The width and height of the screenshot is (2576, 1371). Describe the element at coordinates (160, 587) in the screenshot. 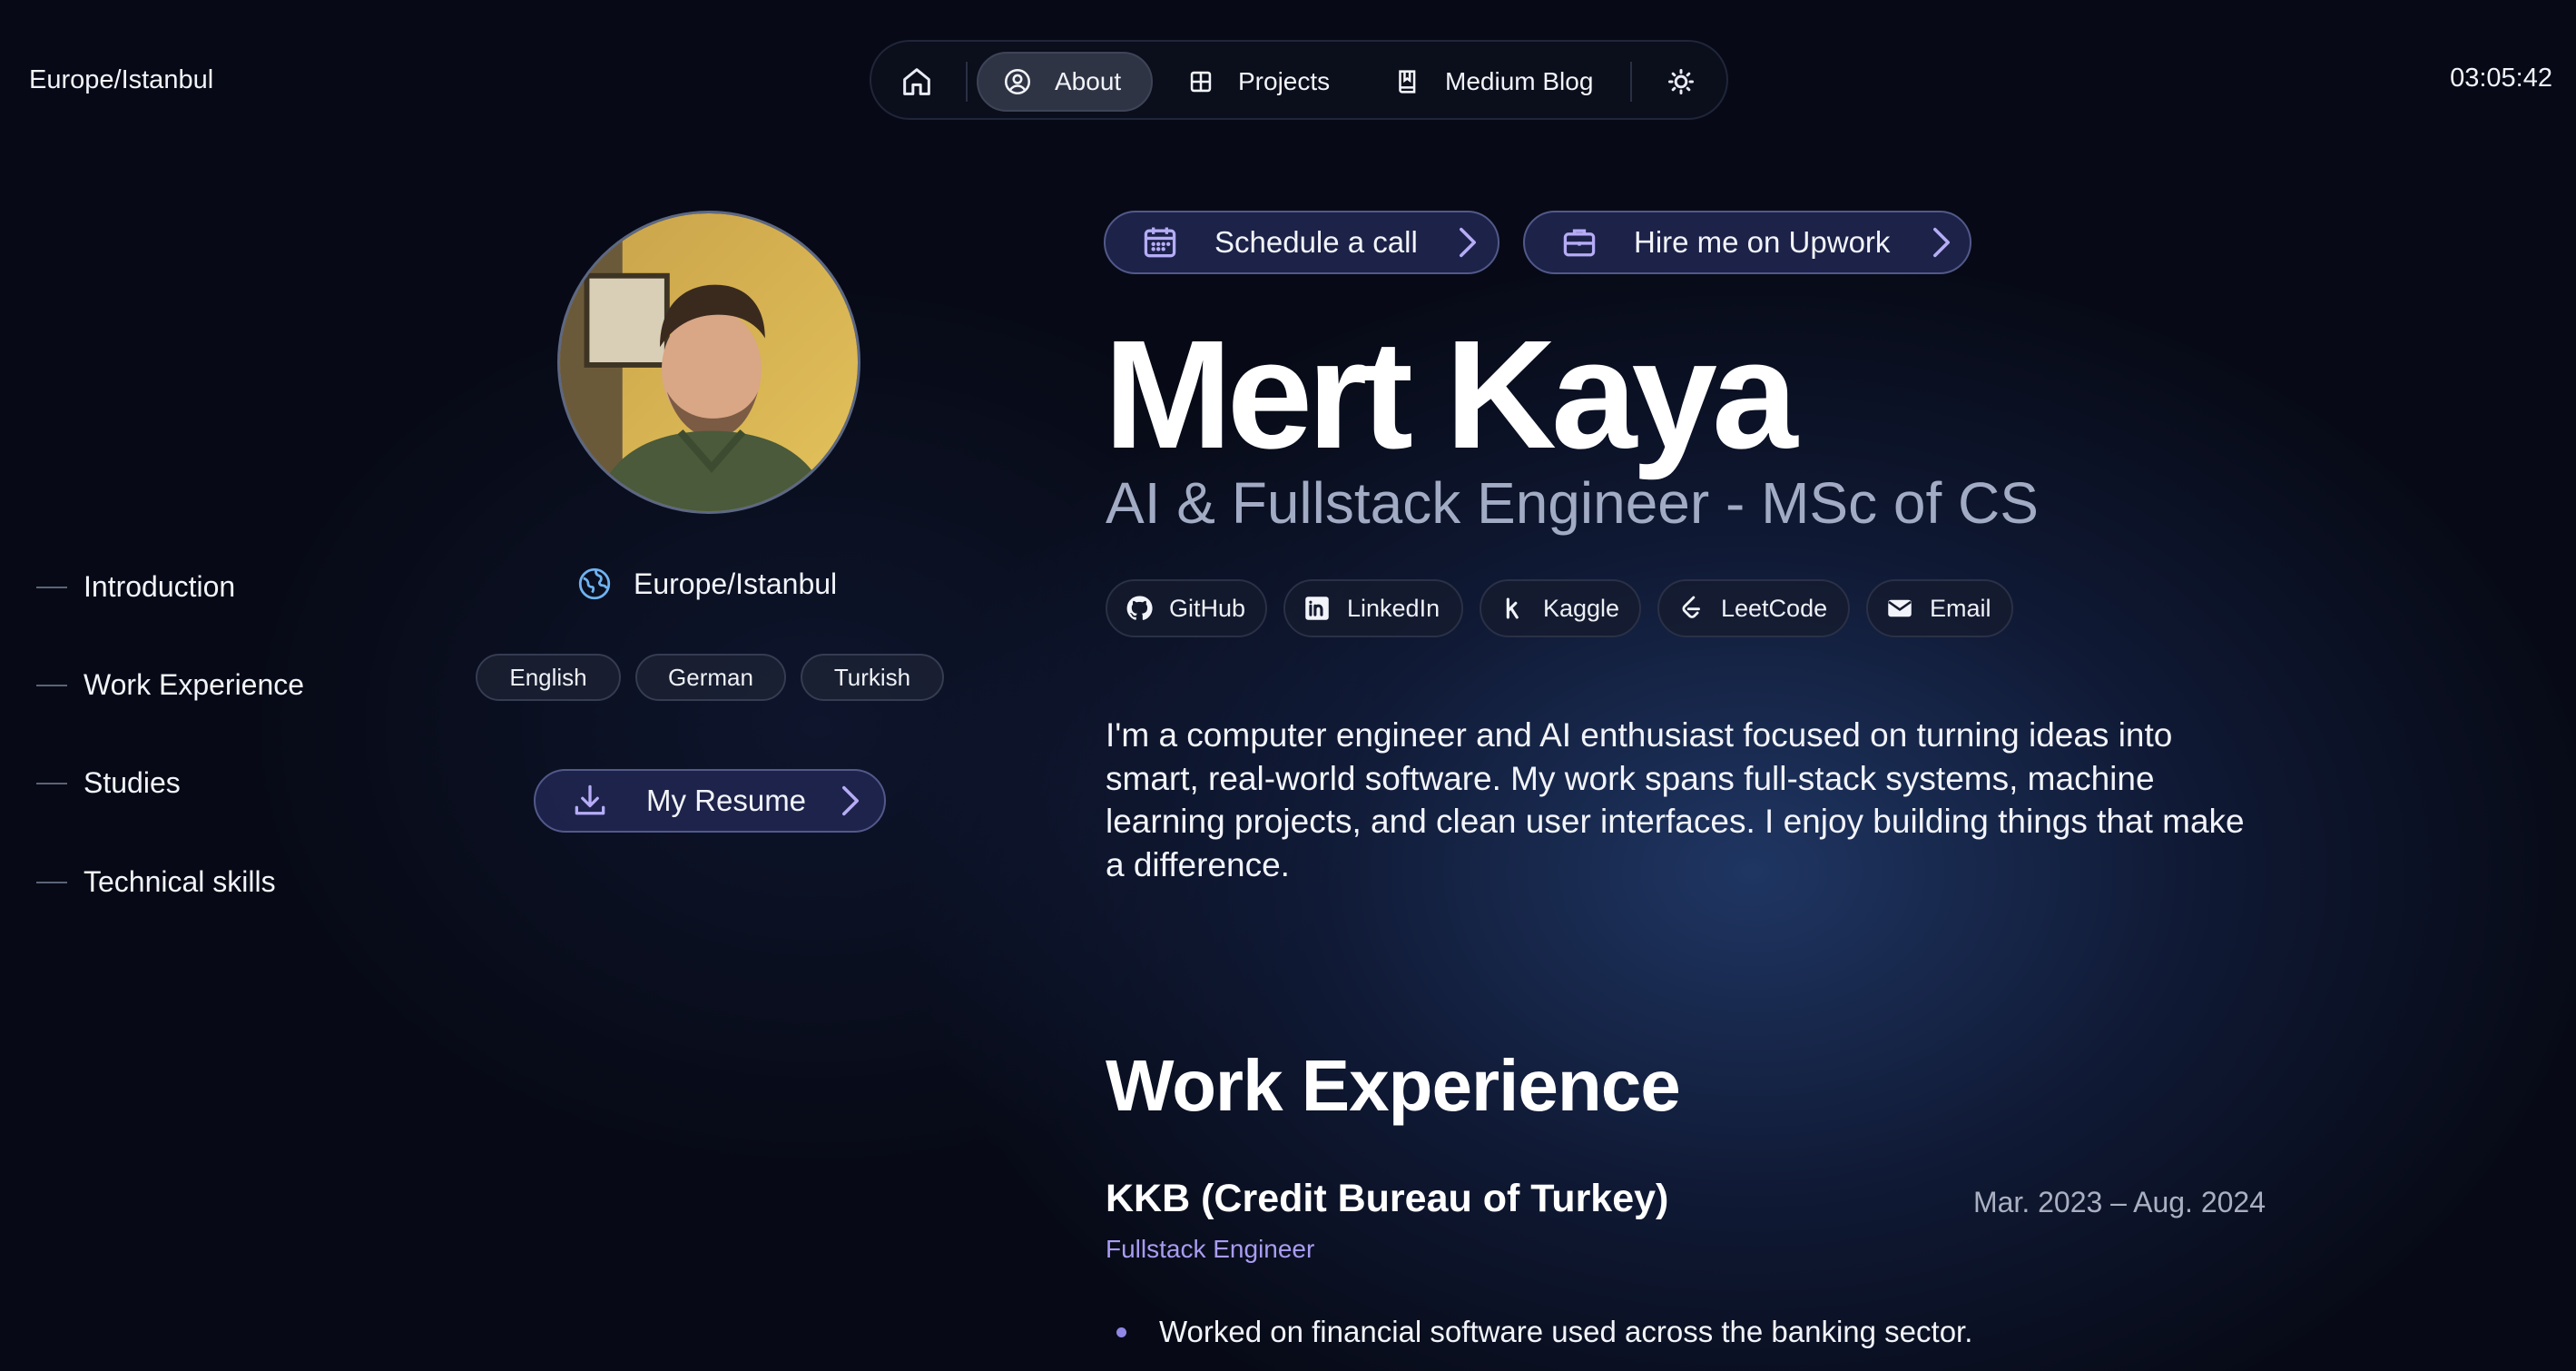

I see `toc-label: Introduction` at that location.